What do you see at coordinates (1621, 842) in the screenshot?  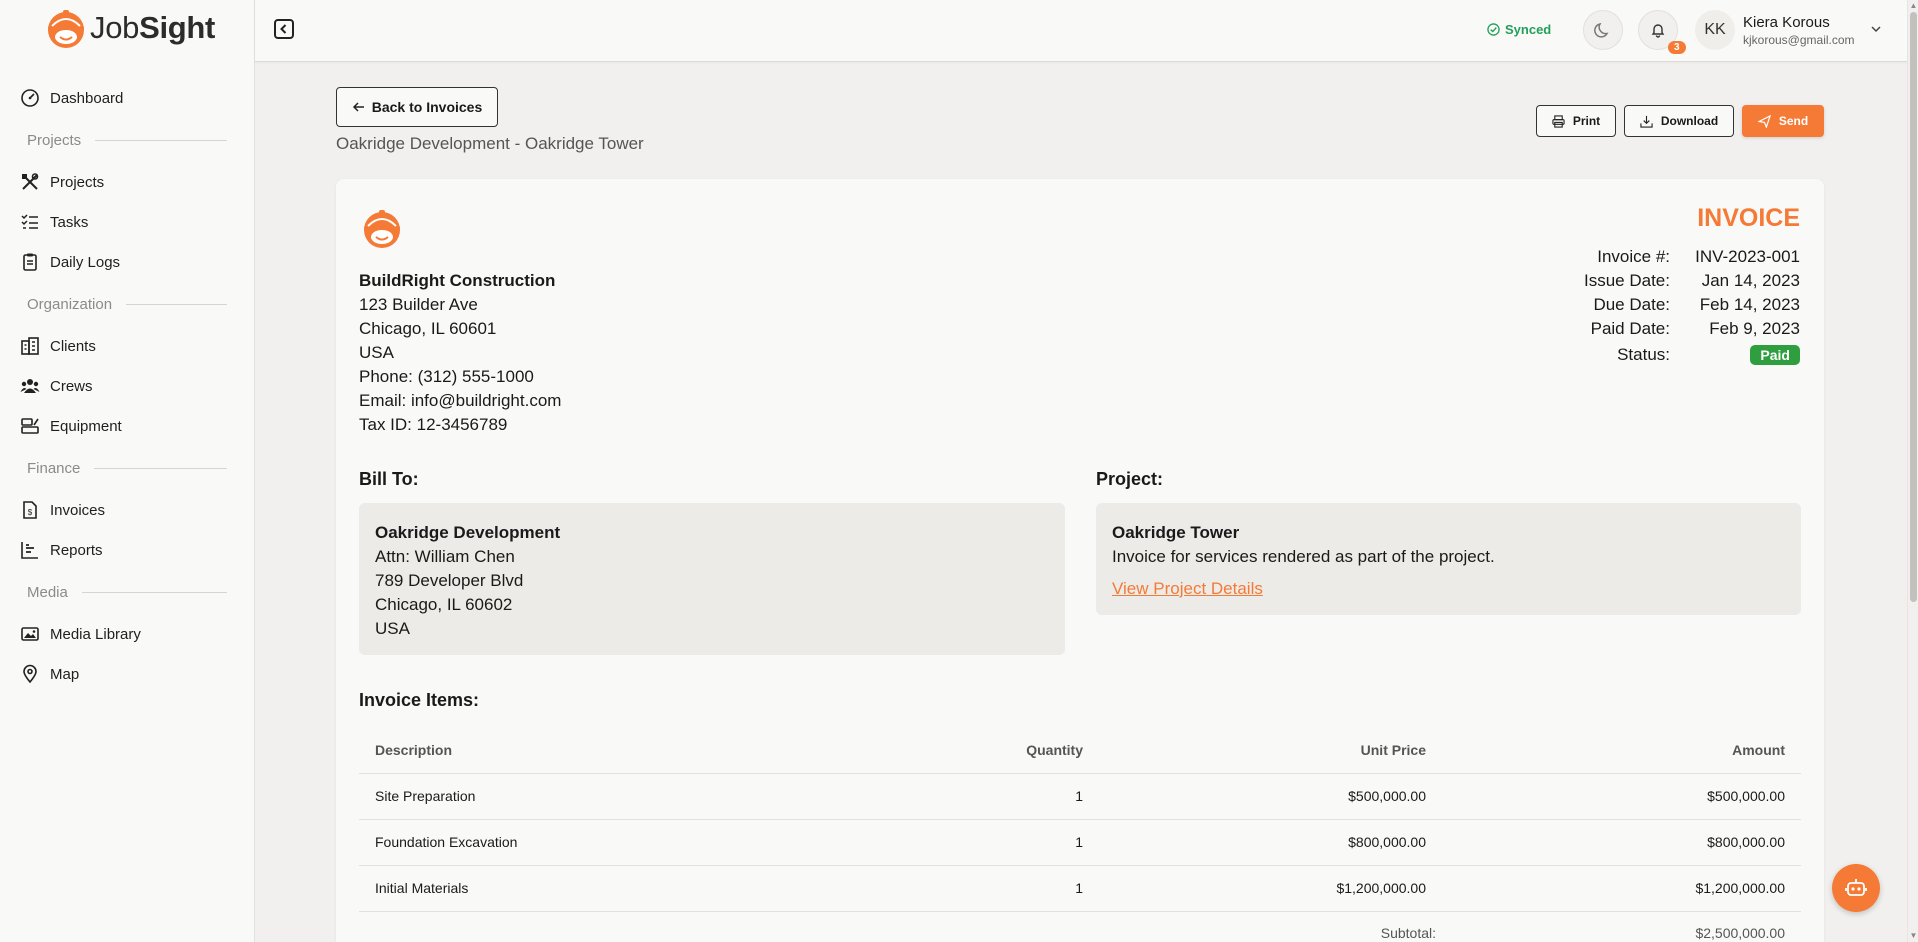 I see `item-amount: $800,000.00` at bounding box center [1621, 842].